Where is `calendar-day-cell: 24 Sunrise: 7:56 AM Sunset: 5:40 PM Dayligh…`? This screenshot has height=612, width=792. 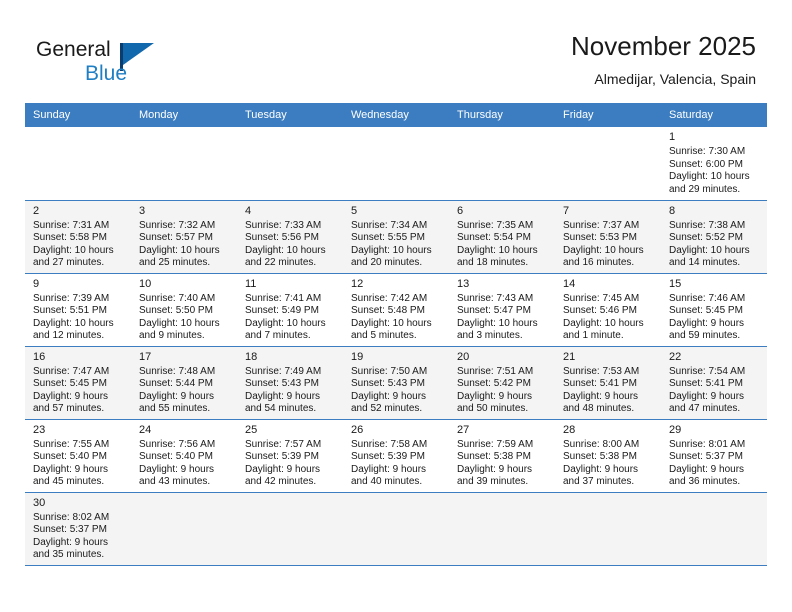 calendar-day-cell: 24 Sunrise: 7:56 AM Sunset: 5:40 PM Dayligh… is located at coordinates (184, 456).